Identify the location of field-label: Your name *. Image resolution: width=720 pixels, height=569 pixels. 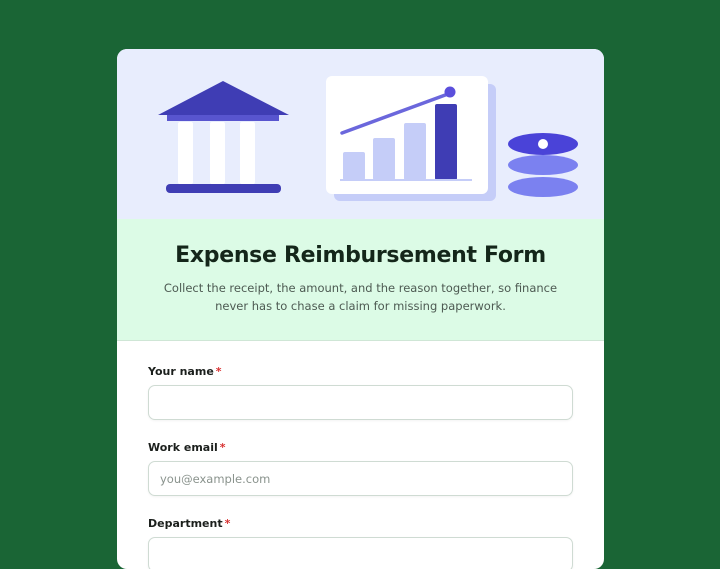
(185, 371).